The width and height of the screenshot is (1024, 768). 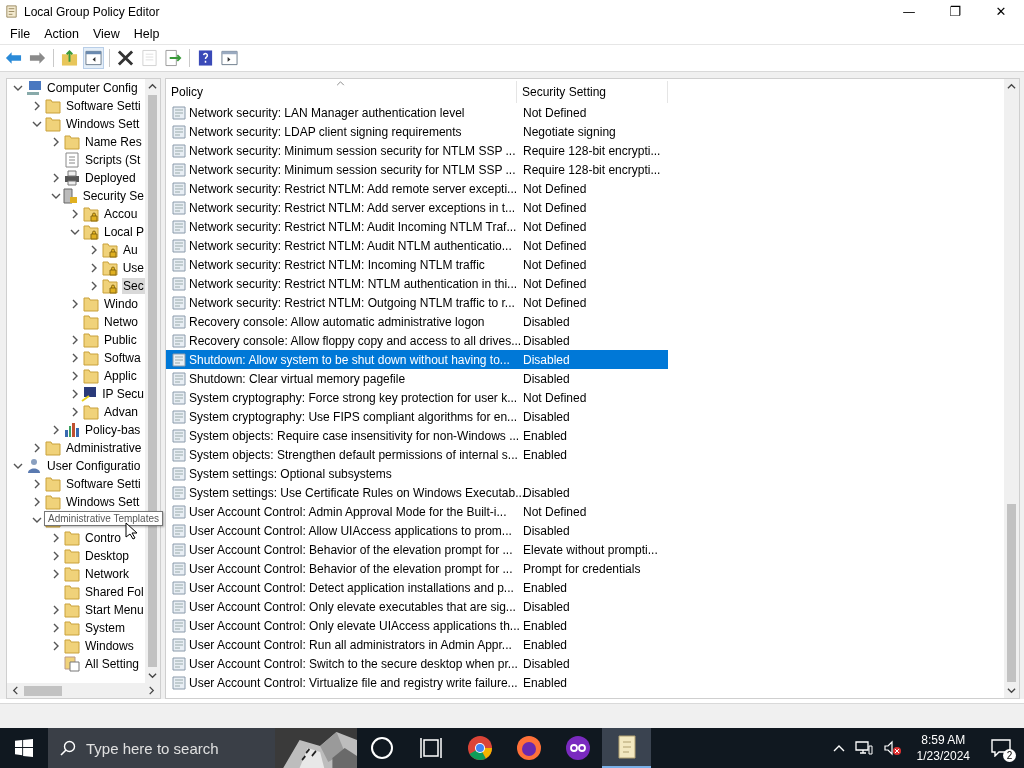 I want to click on menu-item: Help, so click(x=146, y=33).